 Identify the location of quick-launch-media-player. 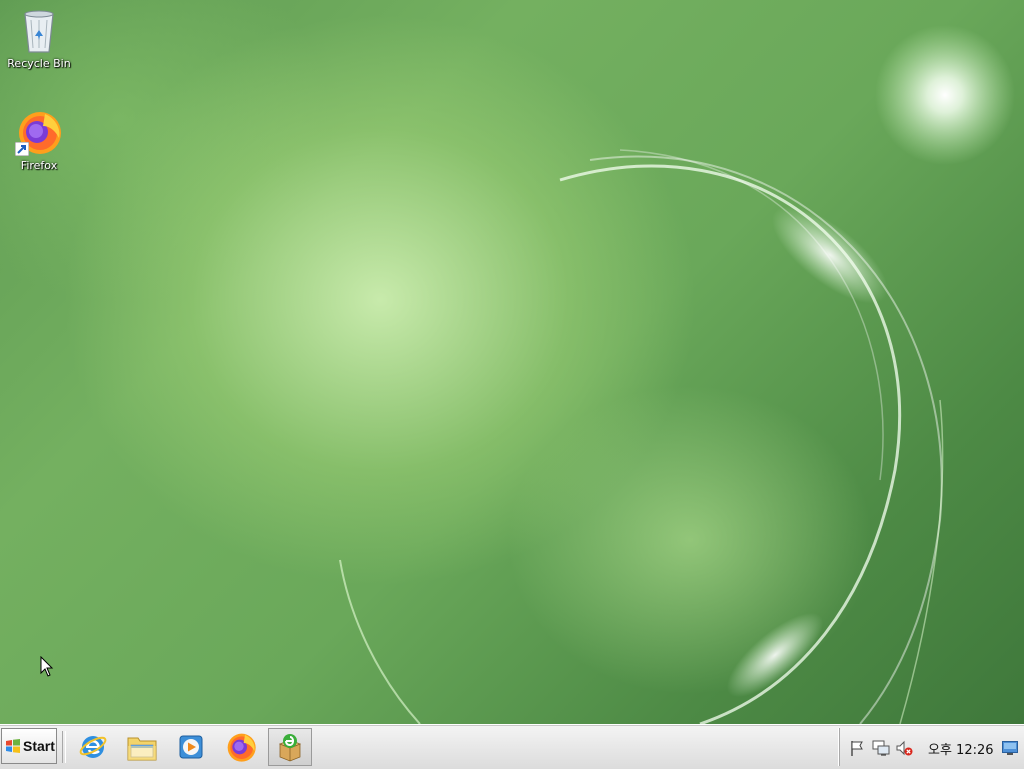
(191, 747).